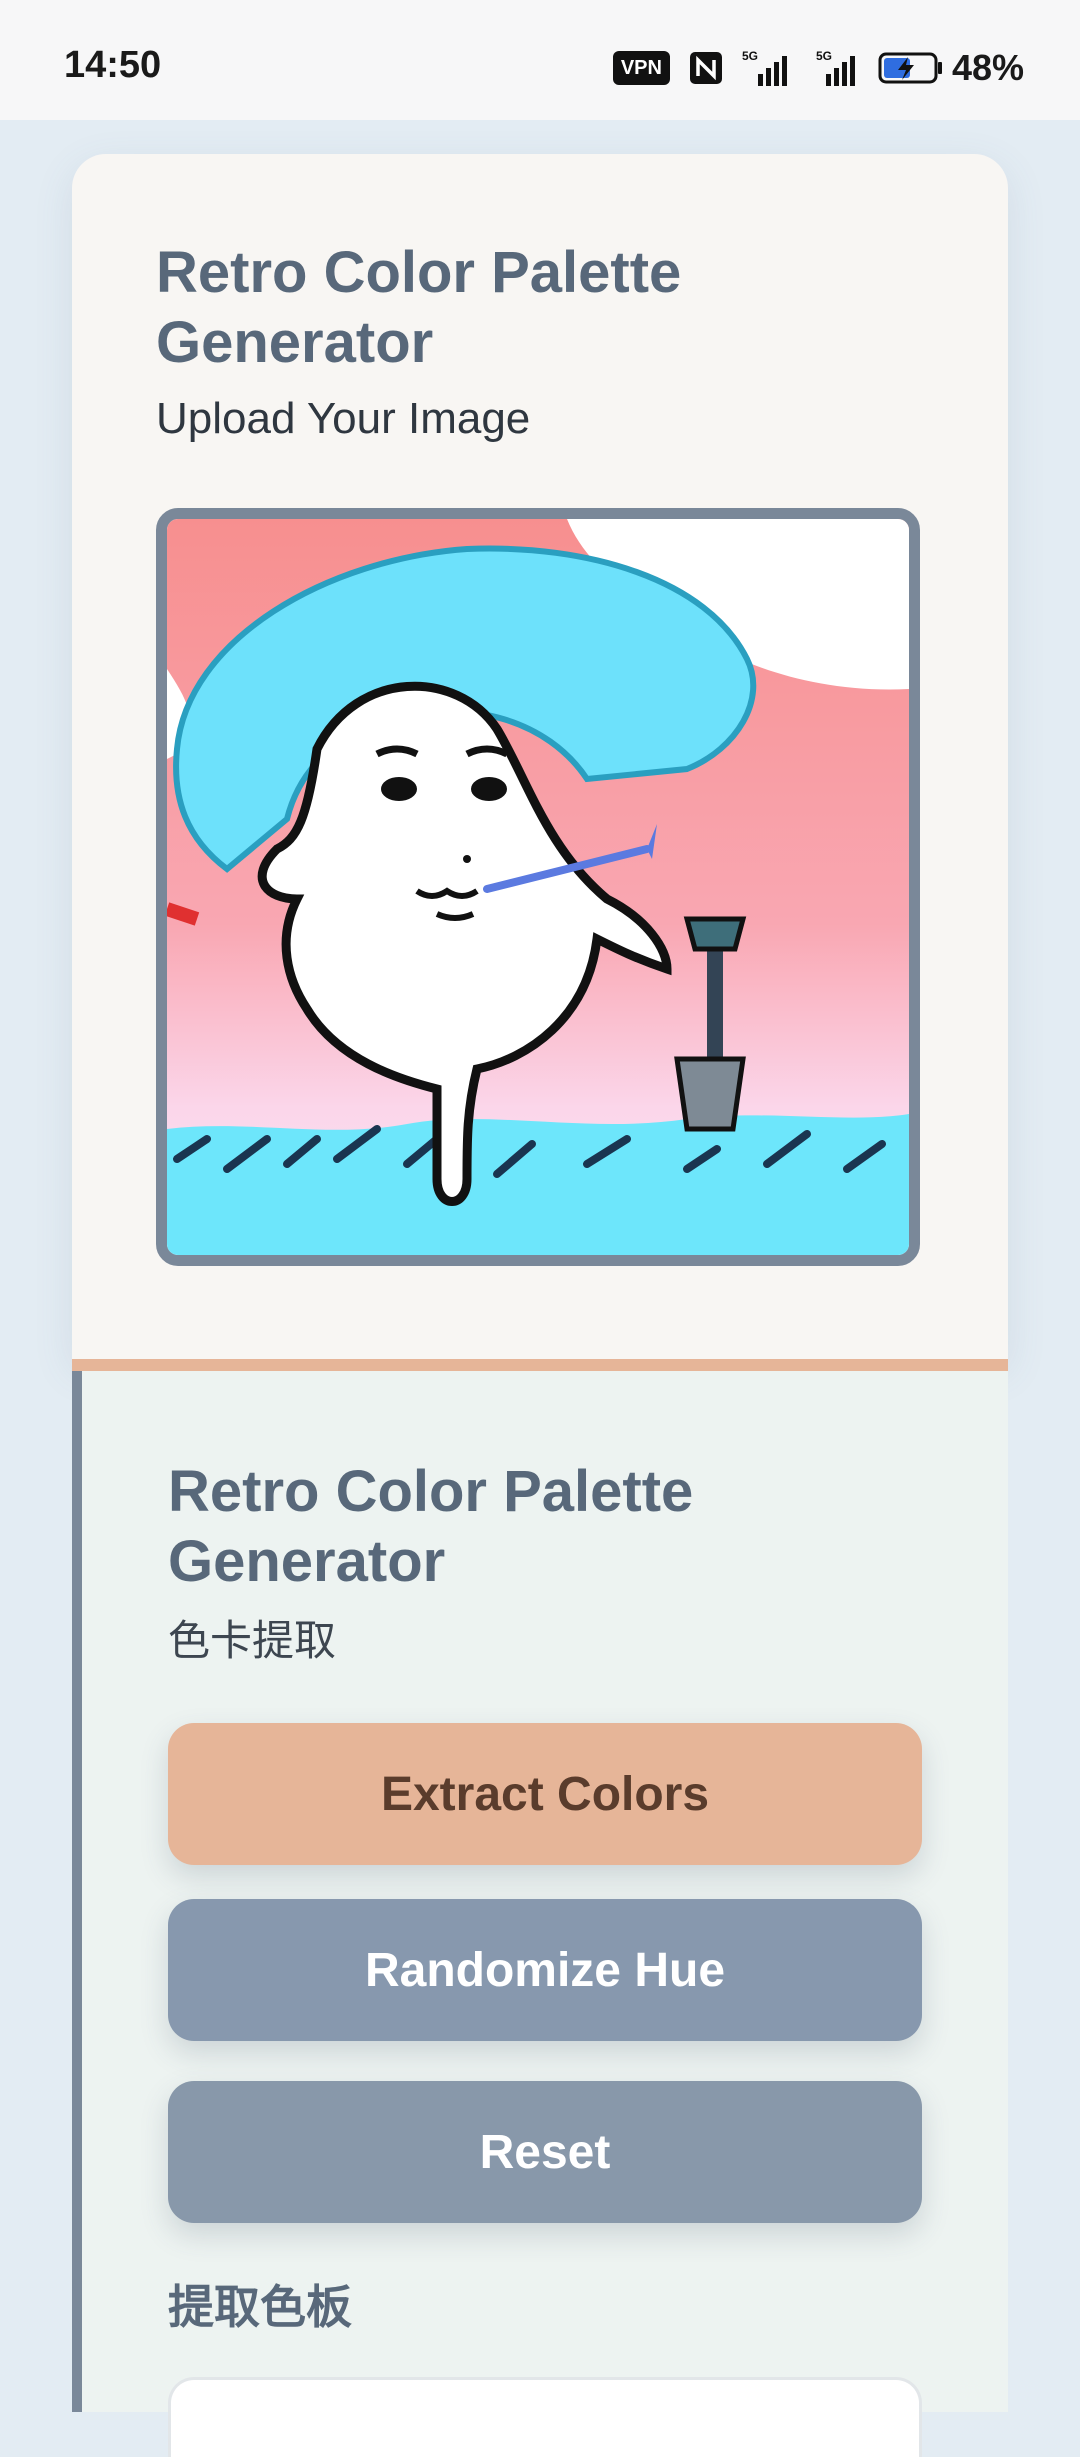  Describe the element at coordinates (705, 68) in the screenshot. I see `nfc-icon` at that location.